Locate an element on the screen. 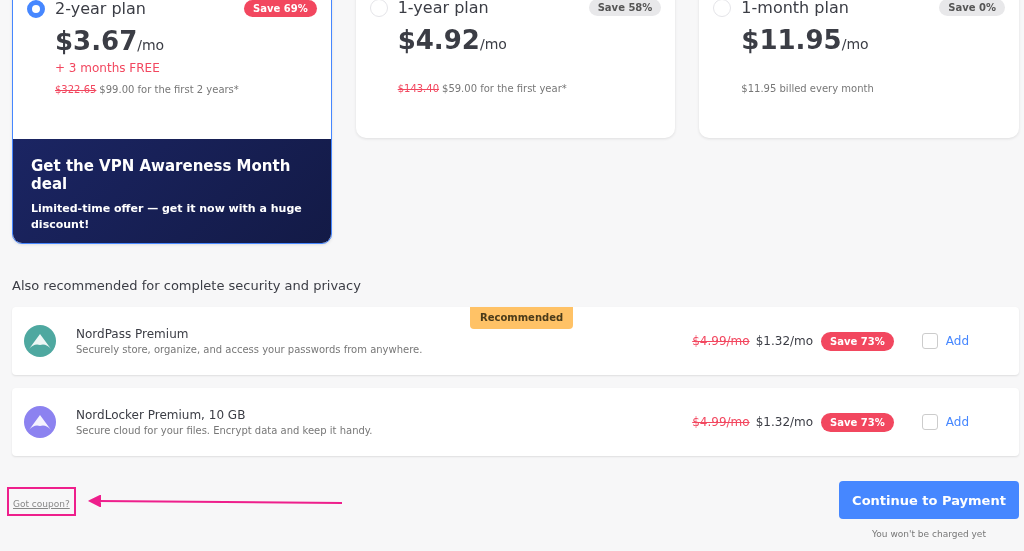 The height and width of the screenshot is (551, 1024). promo-title: Get the VPN Awareness Month deal is located at coordinates (161, 175).